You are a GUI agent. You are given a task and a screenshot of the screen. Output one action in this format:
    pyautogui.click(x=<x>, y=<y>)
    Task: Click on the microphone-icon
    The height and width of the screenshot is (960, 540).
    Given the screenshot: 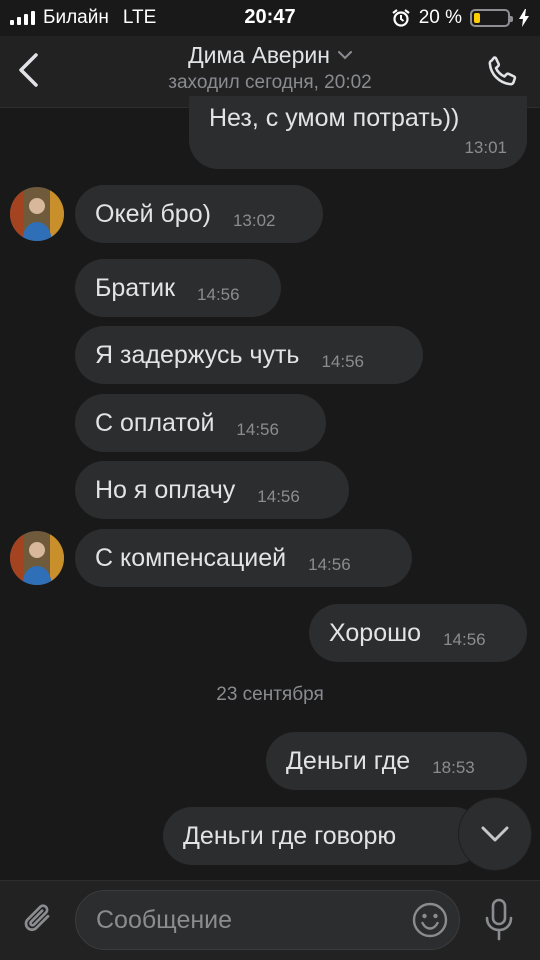 What is the action you would take?
    pyautogui.click(x=499, y=919)
    